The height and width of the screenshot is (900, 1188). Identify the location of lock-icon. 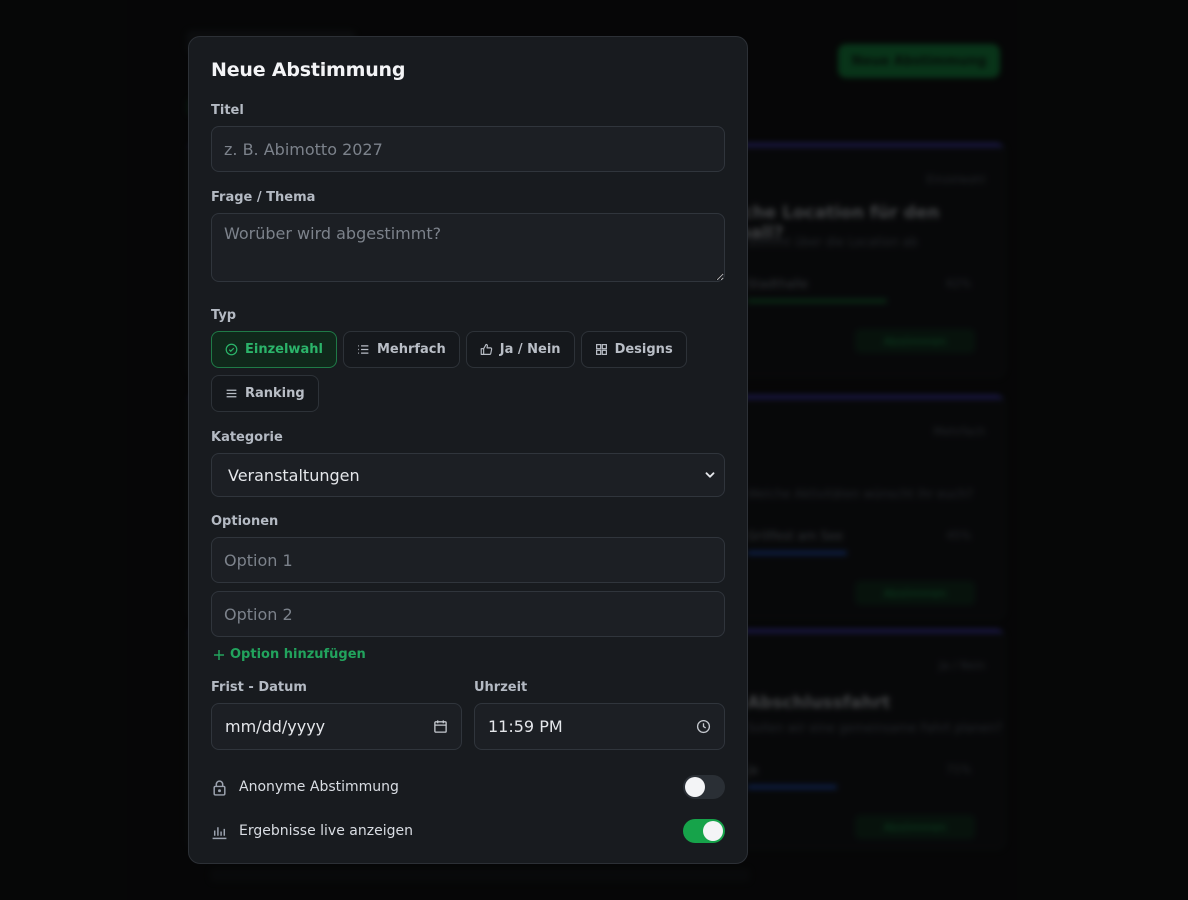
(219, 787).